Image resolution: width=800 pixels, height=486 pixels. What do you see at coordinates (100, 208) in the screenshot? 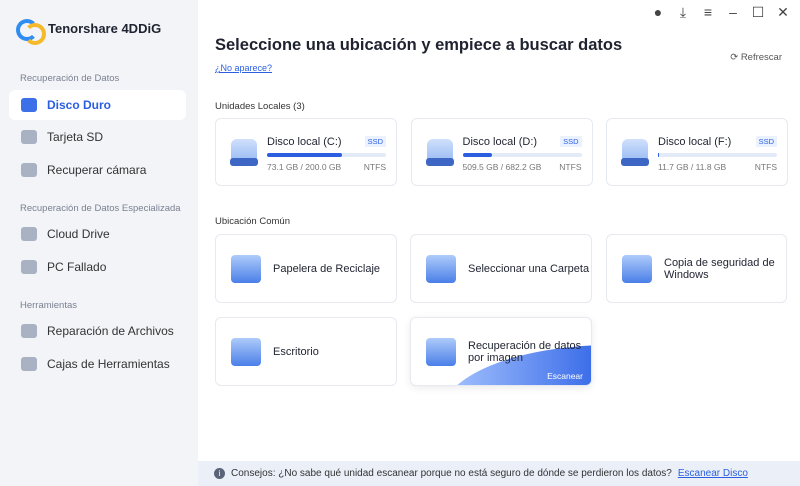
I see `section-title: Recuperación de Datos Especializada` at bounding box center [100, 208].